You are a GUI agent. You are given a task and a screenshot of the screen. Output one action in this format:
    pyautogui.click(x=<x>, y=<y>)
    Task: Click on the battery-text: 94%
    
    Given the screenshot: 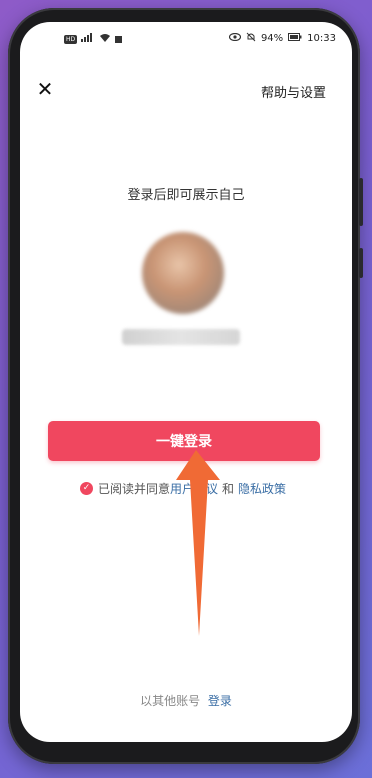 What is the action you would take?
    pyautogui.click(x=272, y=38)
    